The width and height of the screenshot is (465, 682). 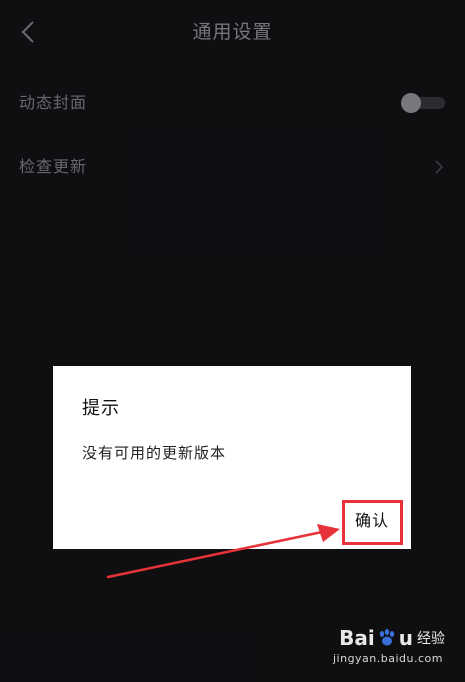 What do you see at coordinates (372, 521) in the screenshot?
I see `confirm-button: 确认` at bounding box center [372, 521].